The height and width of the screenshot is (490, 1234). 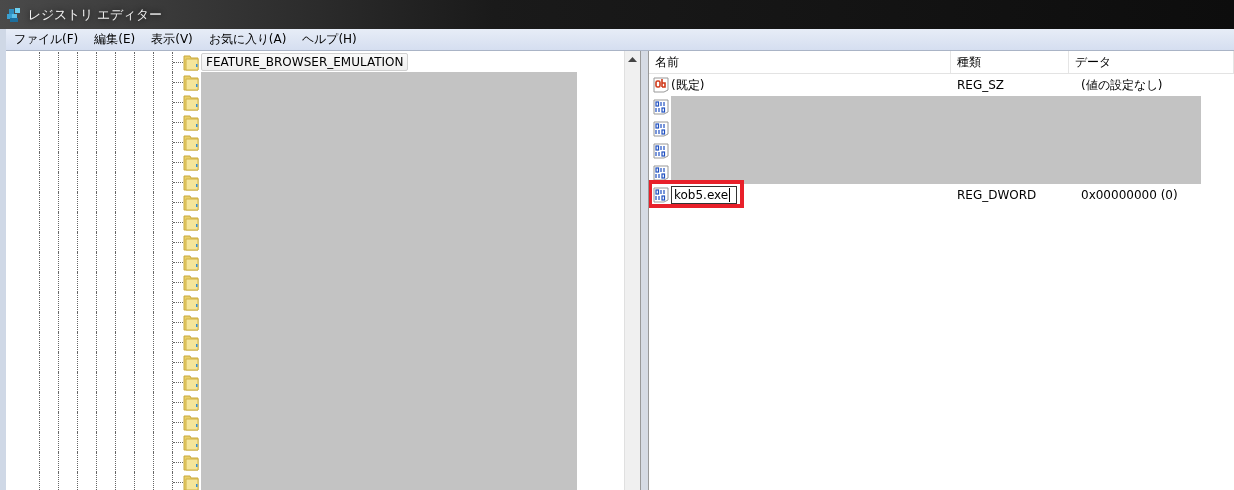 I want to click on window-title: レジストリ エディター, so click(x=95, y=14).